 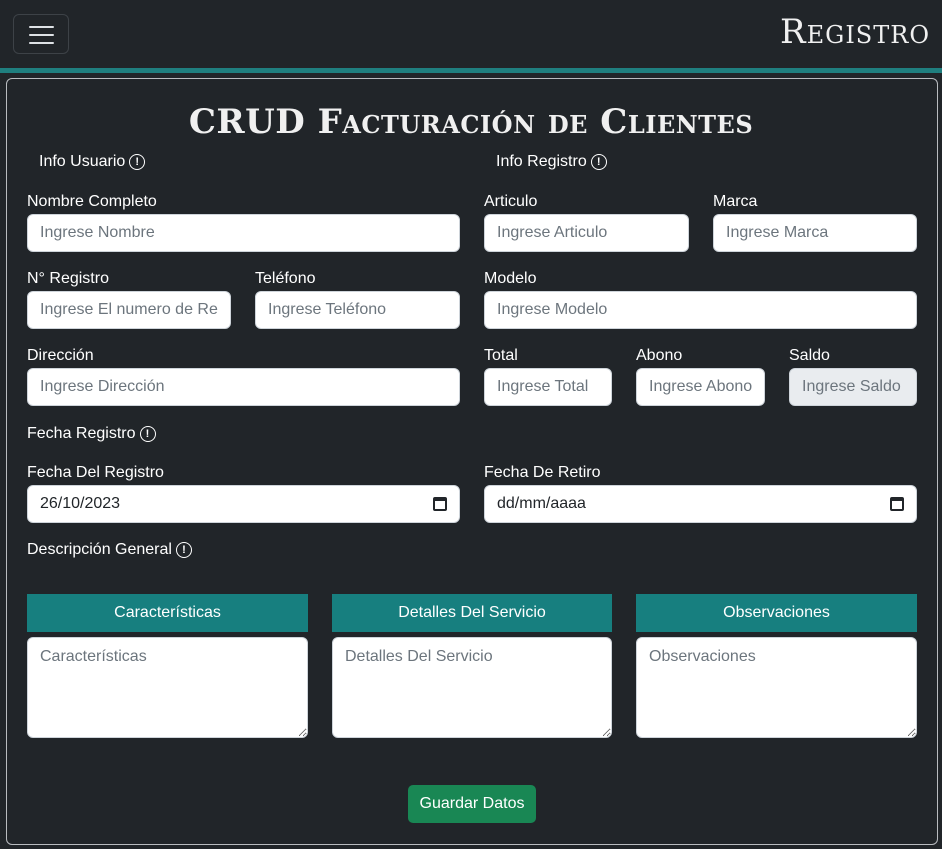 I want to click on fecha-del-registro-label: Fecha Del Registro, so click(x=95, y=472).